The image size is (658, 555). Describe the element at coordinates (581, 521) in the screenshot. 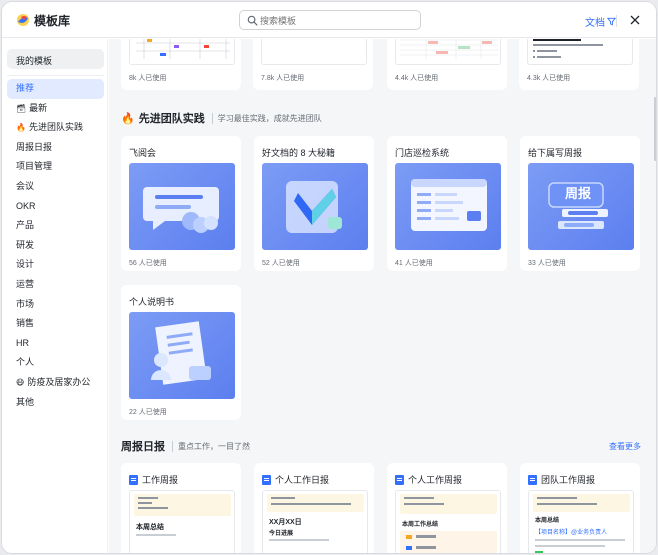

I see `template-thumbnail: 本周总结 【项目名称】@业务负责人` at that location.